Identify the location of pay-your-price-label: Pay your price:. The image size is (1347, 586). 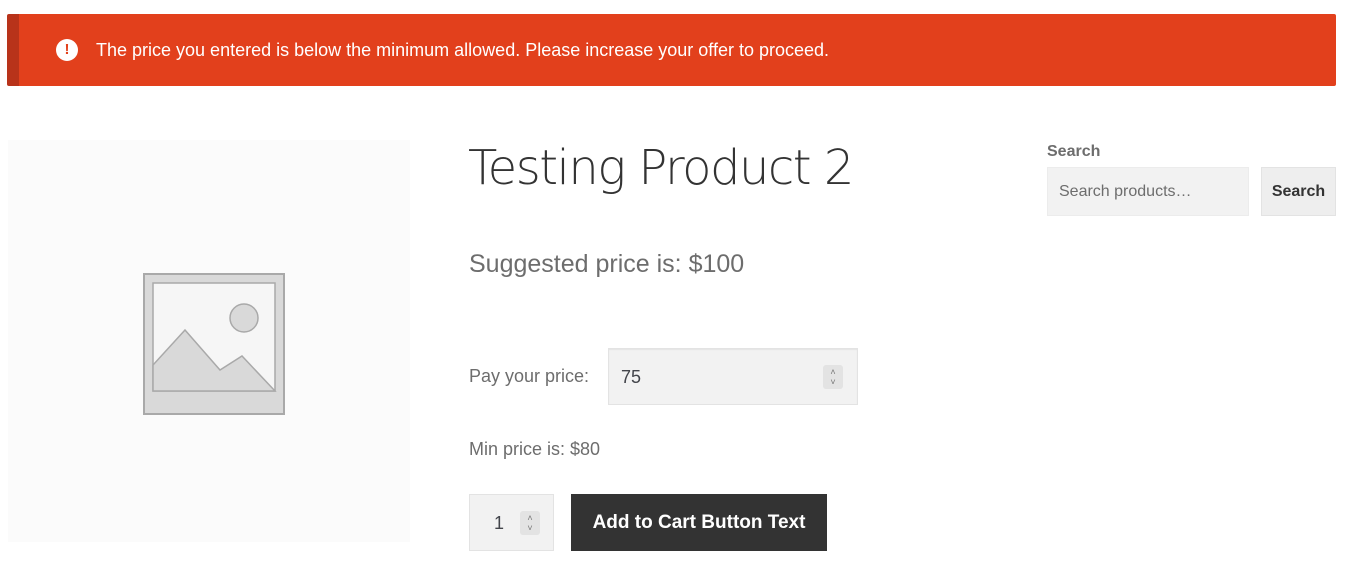
(529, 376).